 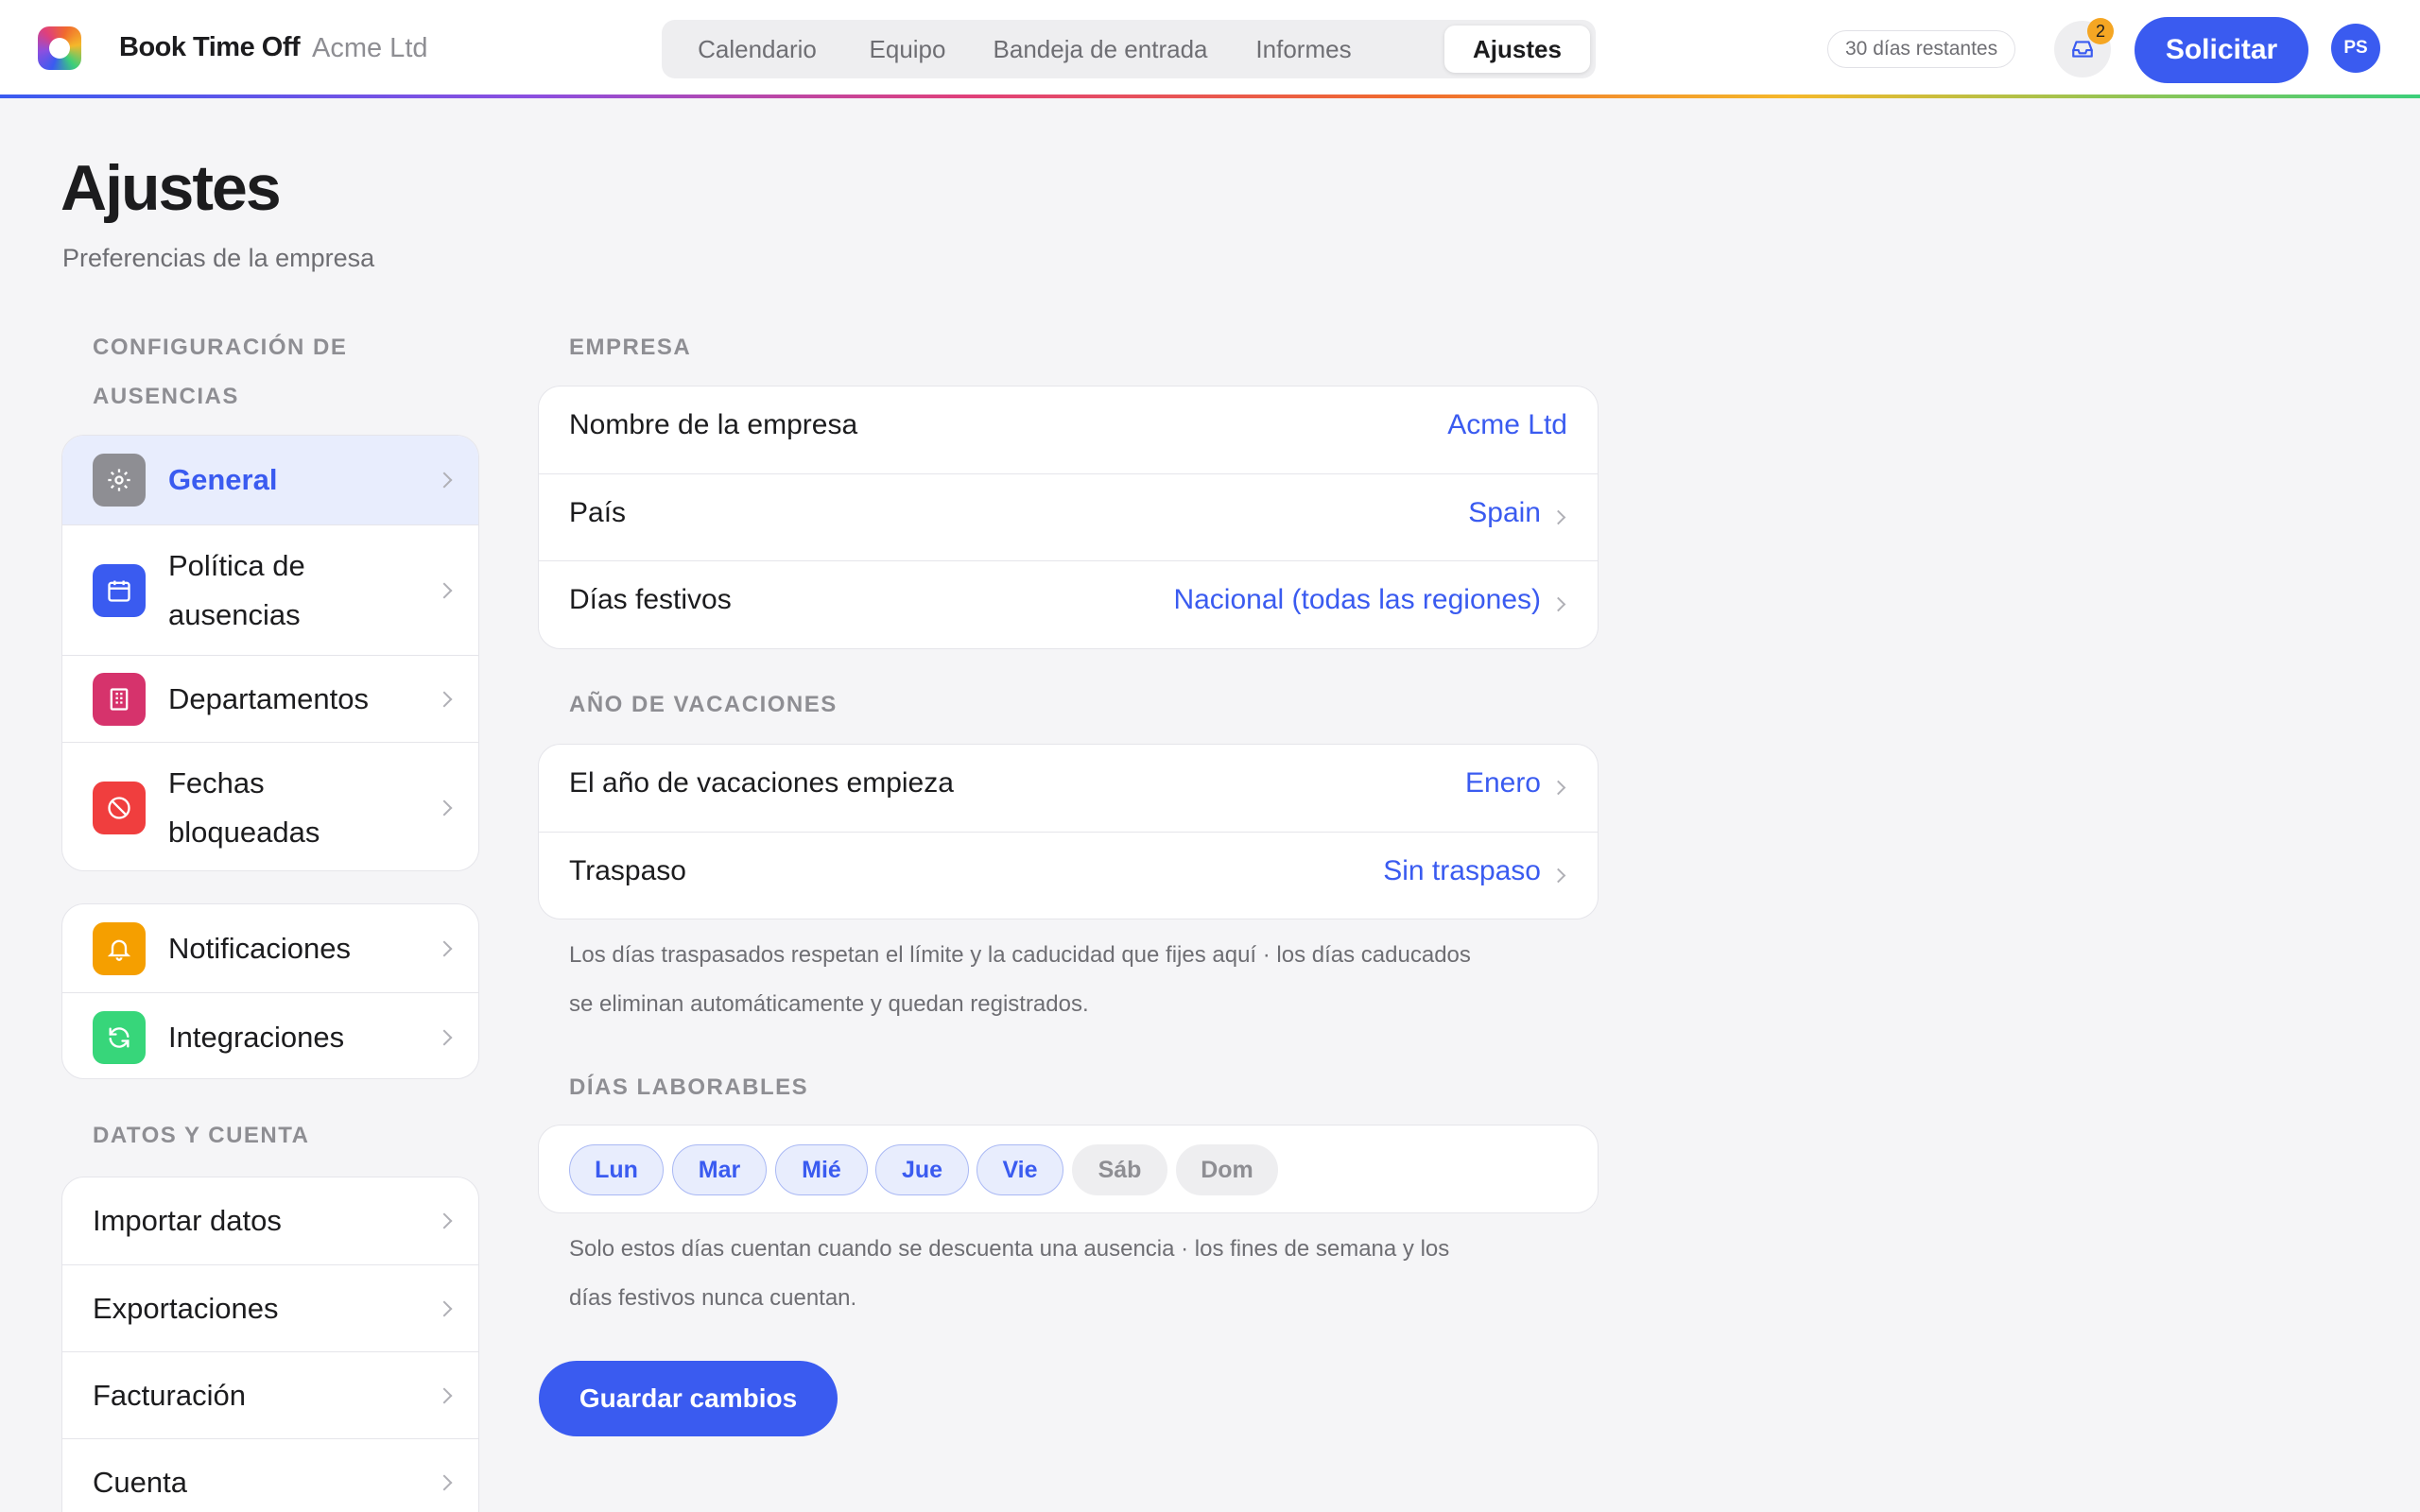 I want to click on sidebar-item-departamentos: Departamentos, so click(x=270, y=698).